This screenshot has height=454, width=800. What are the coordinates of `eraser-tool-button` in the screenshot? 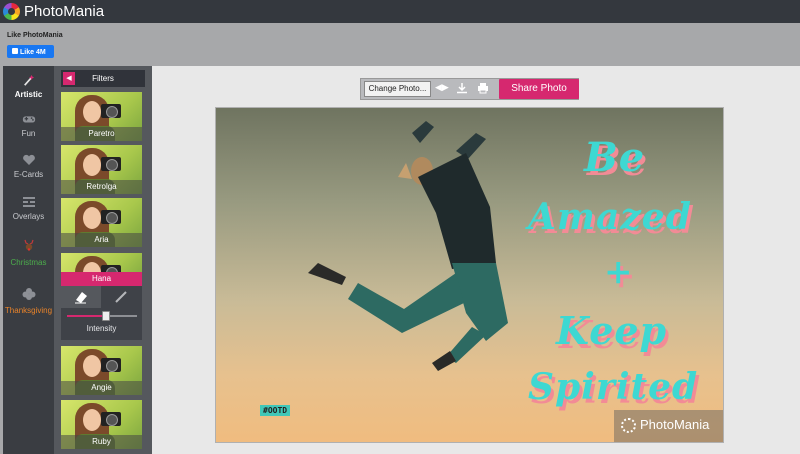 It's located at (81, 297).